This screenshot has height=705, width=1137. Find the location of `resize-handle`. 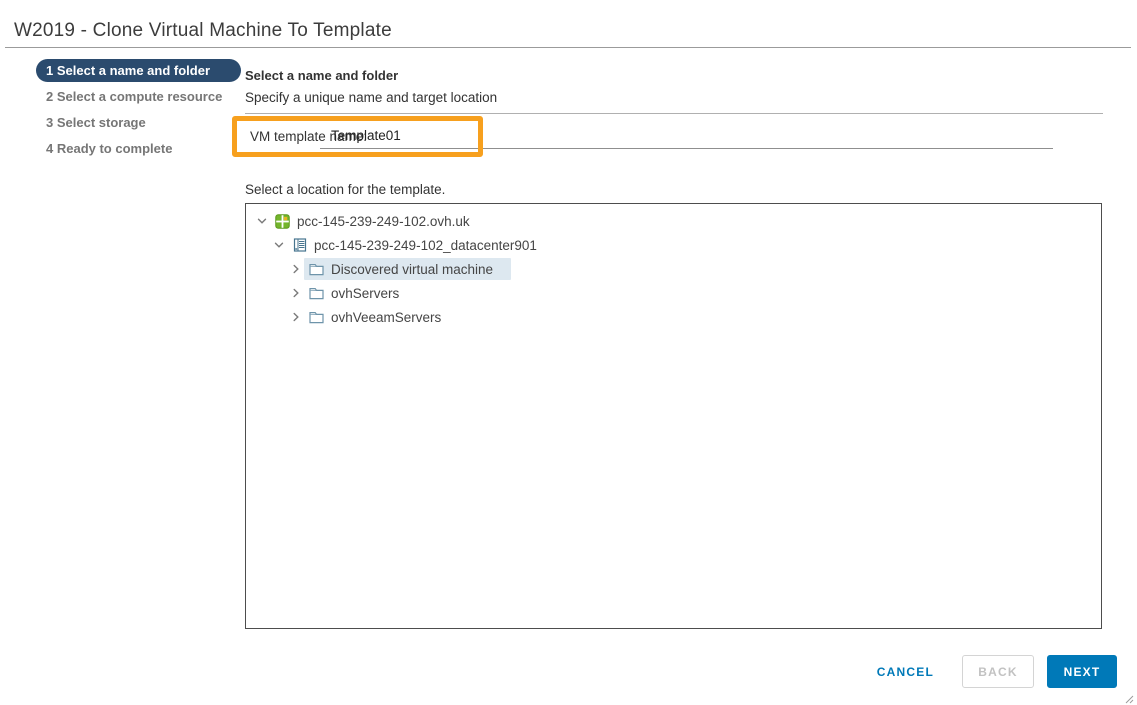

resize-handle is located at coordinates (1128, 697).